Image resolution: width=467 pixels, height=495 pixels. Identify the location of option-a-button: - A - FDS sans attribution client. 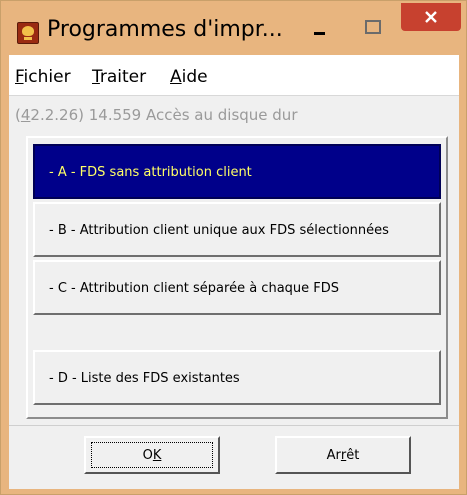
(237, 171).